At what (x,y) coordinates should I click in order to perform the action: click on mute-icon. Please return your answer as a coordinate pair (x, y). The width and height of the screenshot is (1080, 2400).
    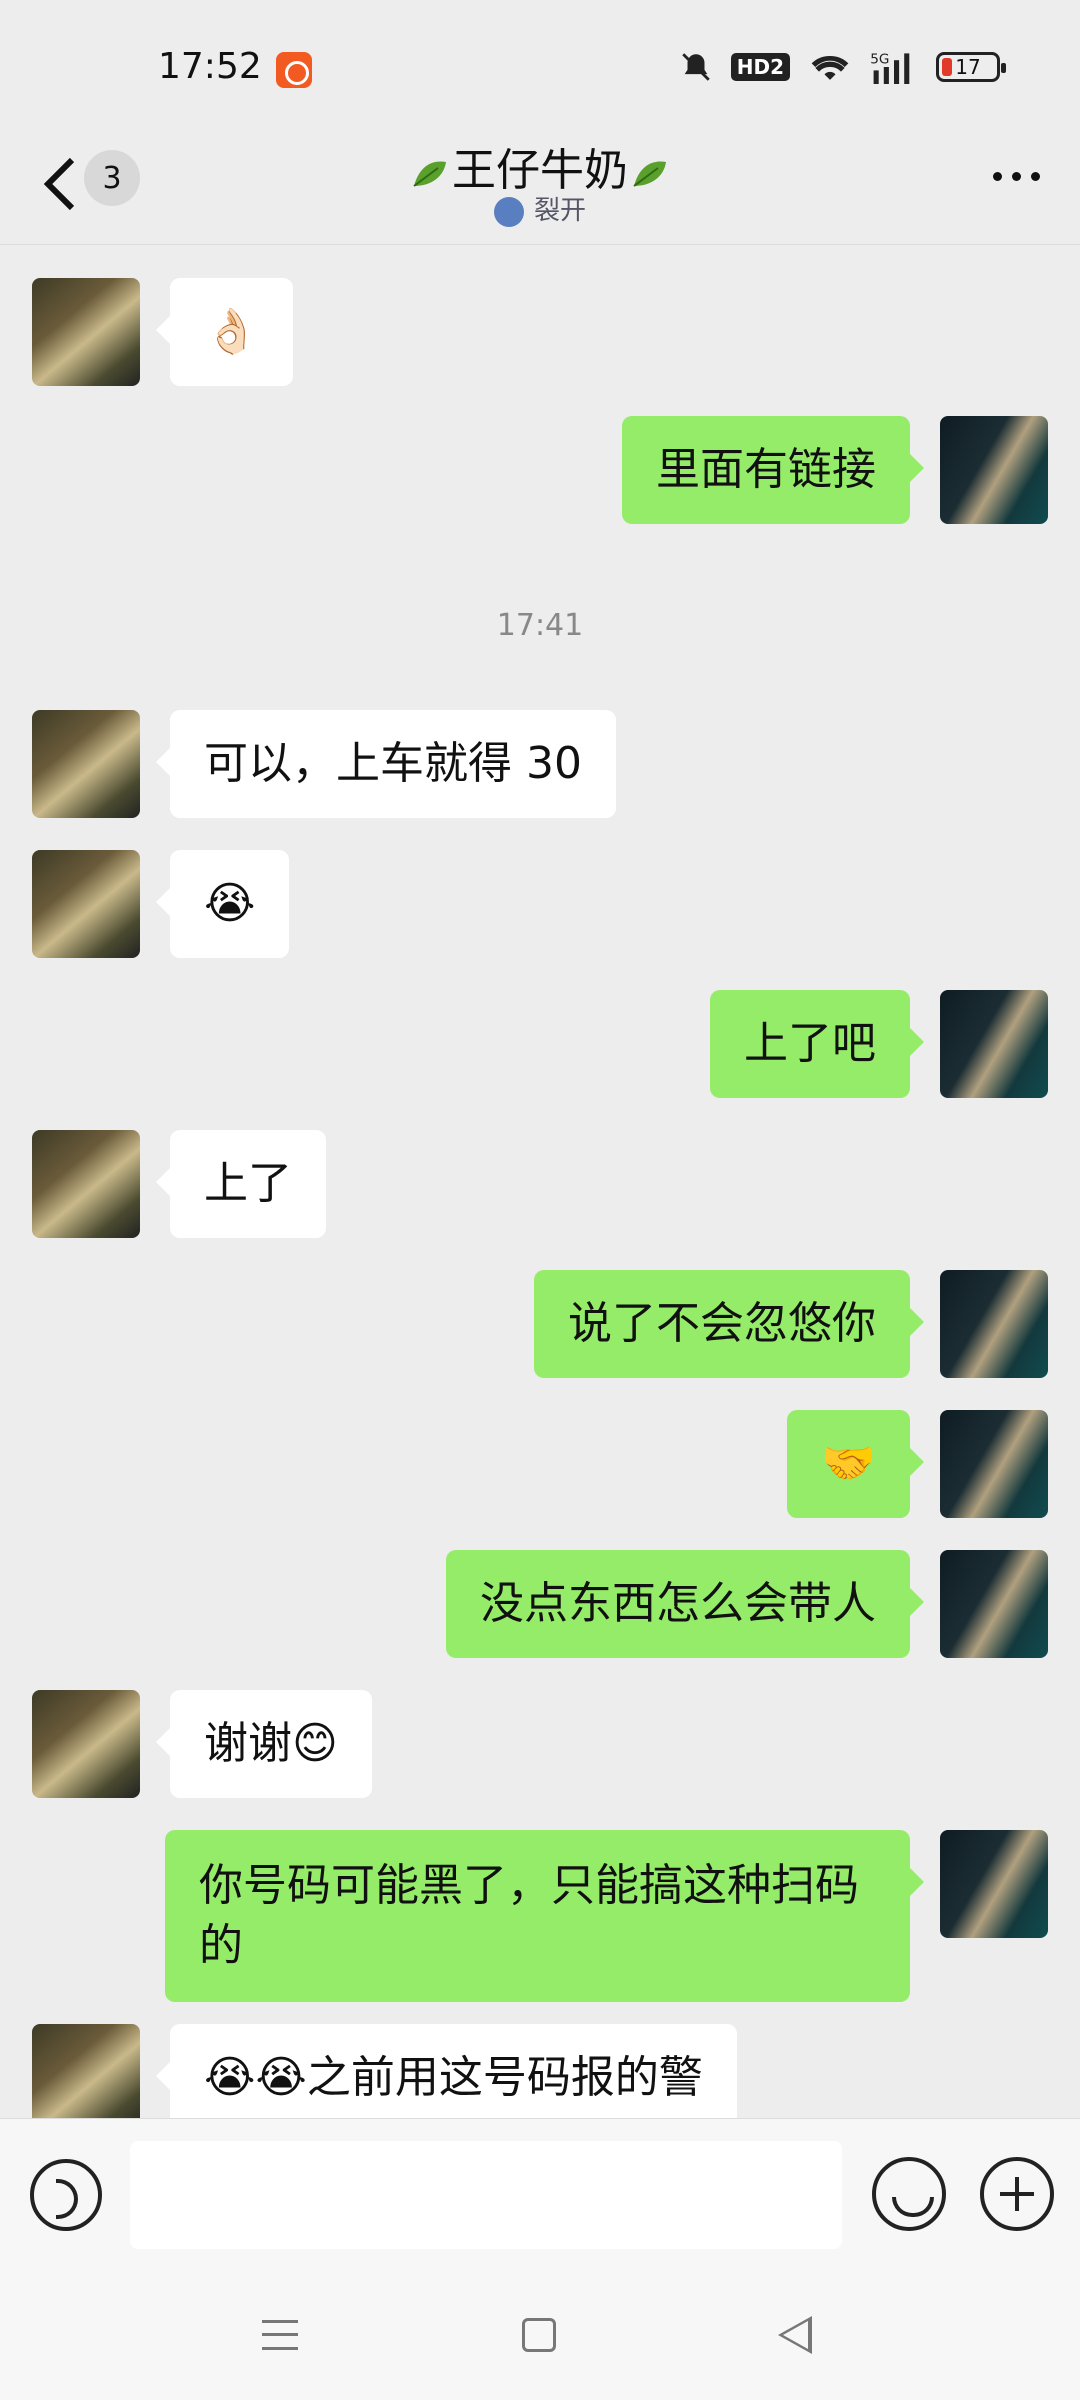
    Looking at the image, I should click on (695, 67).